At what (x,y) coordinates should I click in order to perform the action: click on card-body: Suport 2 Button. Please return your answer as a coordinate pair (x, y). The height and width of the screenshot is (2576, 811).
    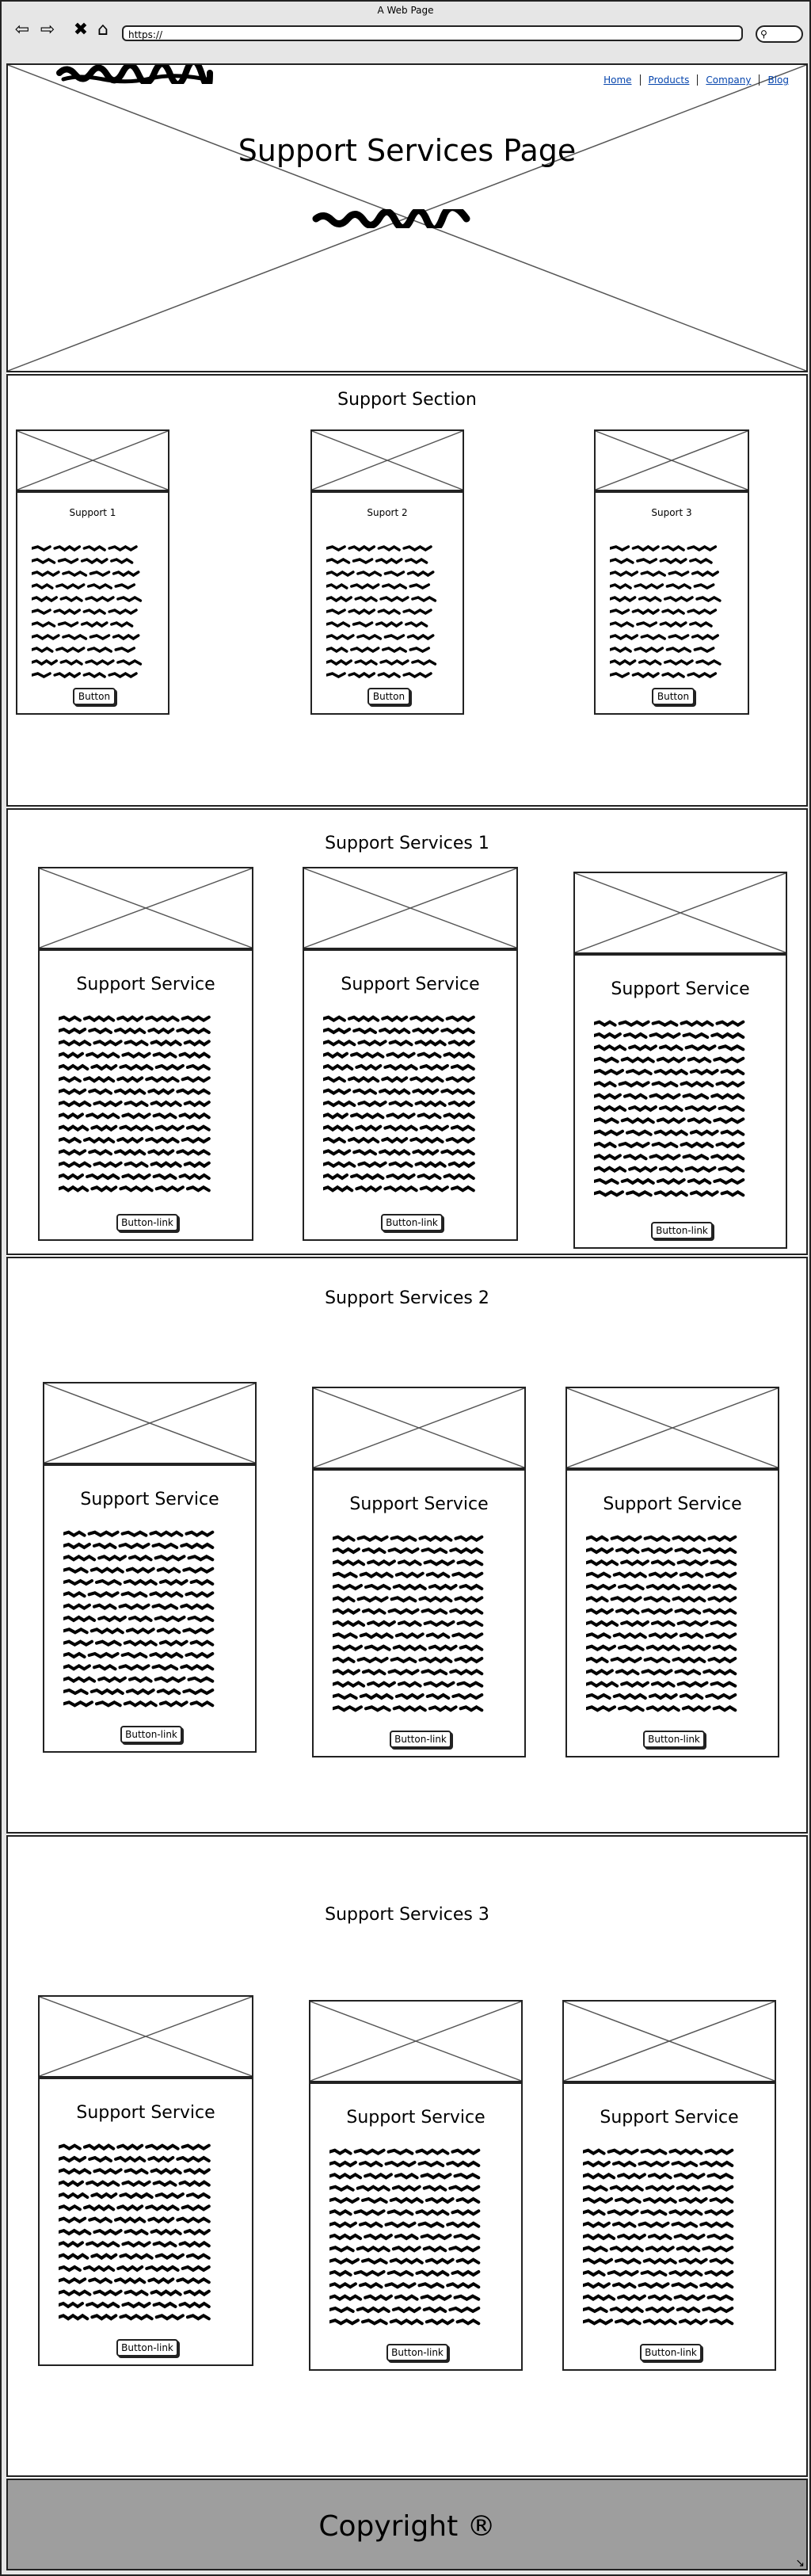
    Looking at the image, I should click on (387, 603).